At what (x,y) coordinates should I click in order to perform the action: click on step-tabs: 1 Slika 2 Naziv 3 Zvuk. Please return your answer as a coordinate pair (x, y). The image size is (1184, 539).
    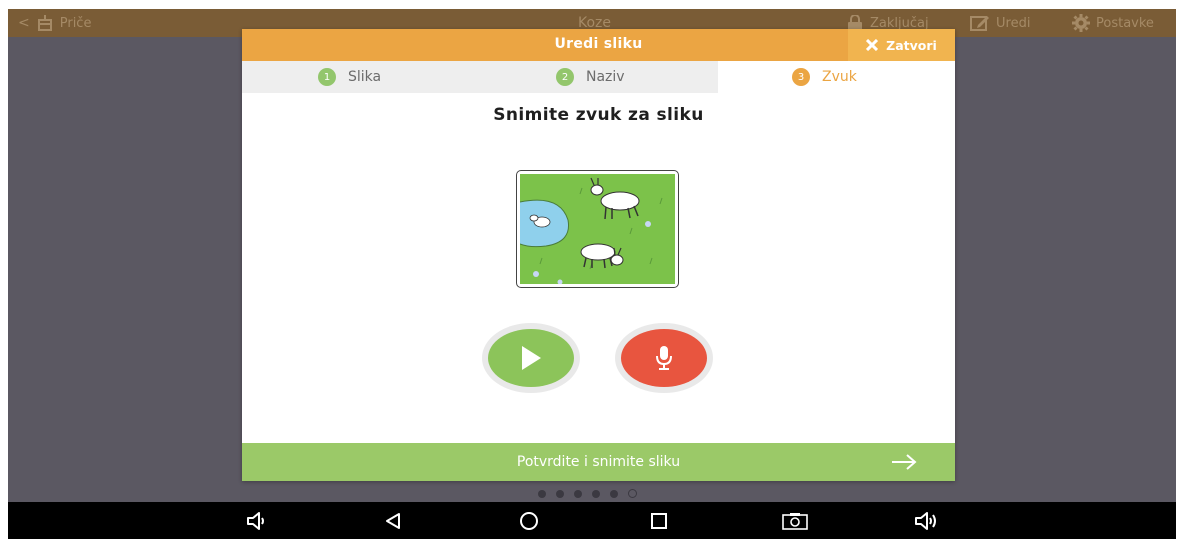
    Looking at the image, I should click on (598, 77).